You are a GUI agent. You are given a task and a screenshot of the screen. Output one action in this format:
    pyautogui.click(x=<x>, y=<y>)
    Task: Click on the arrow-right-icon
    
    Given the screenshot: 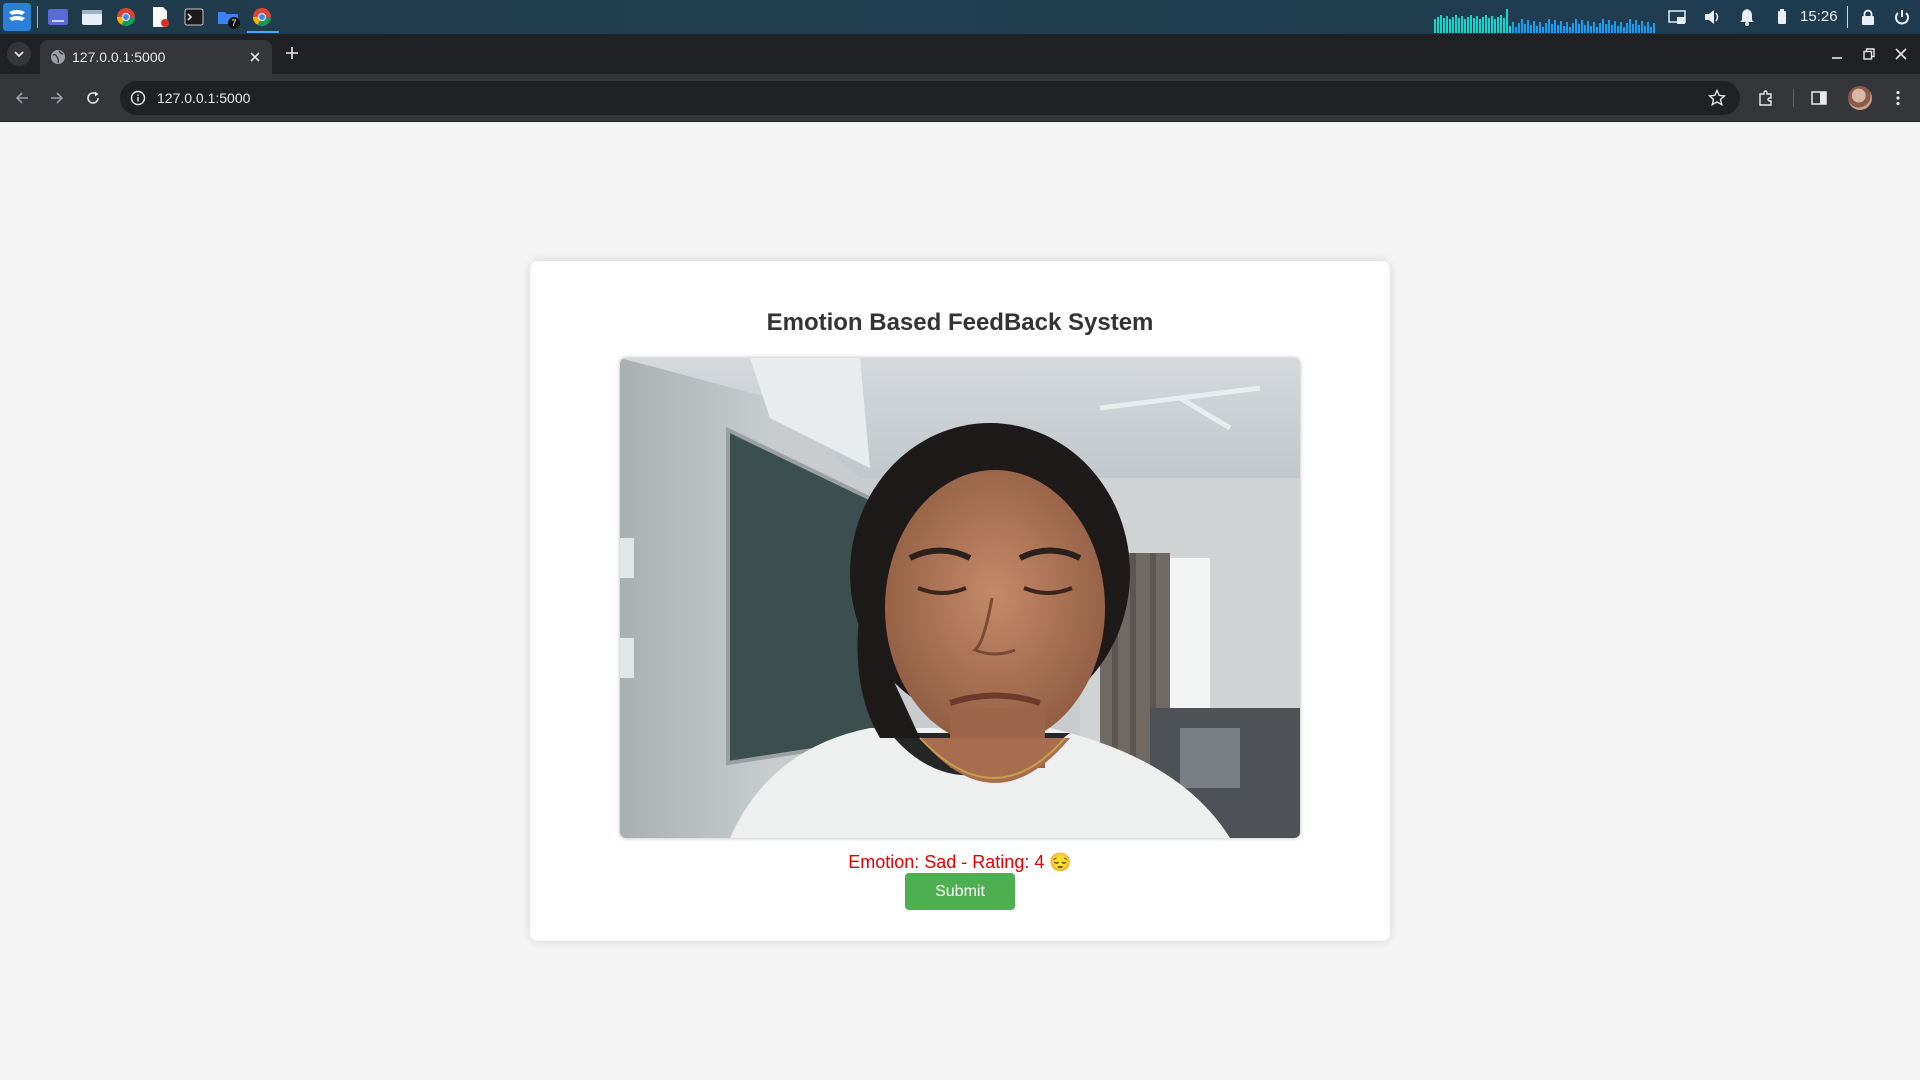 What is the action you would take?
    pyautogui.click(x=57, y=98)
    